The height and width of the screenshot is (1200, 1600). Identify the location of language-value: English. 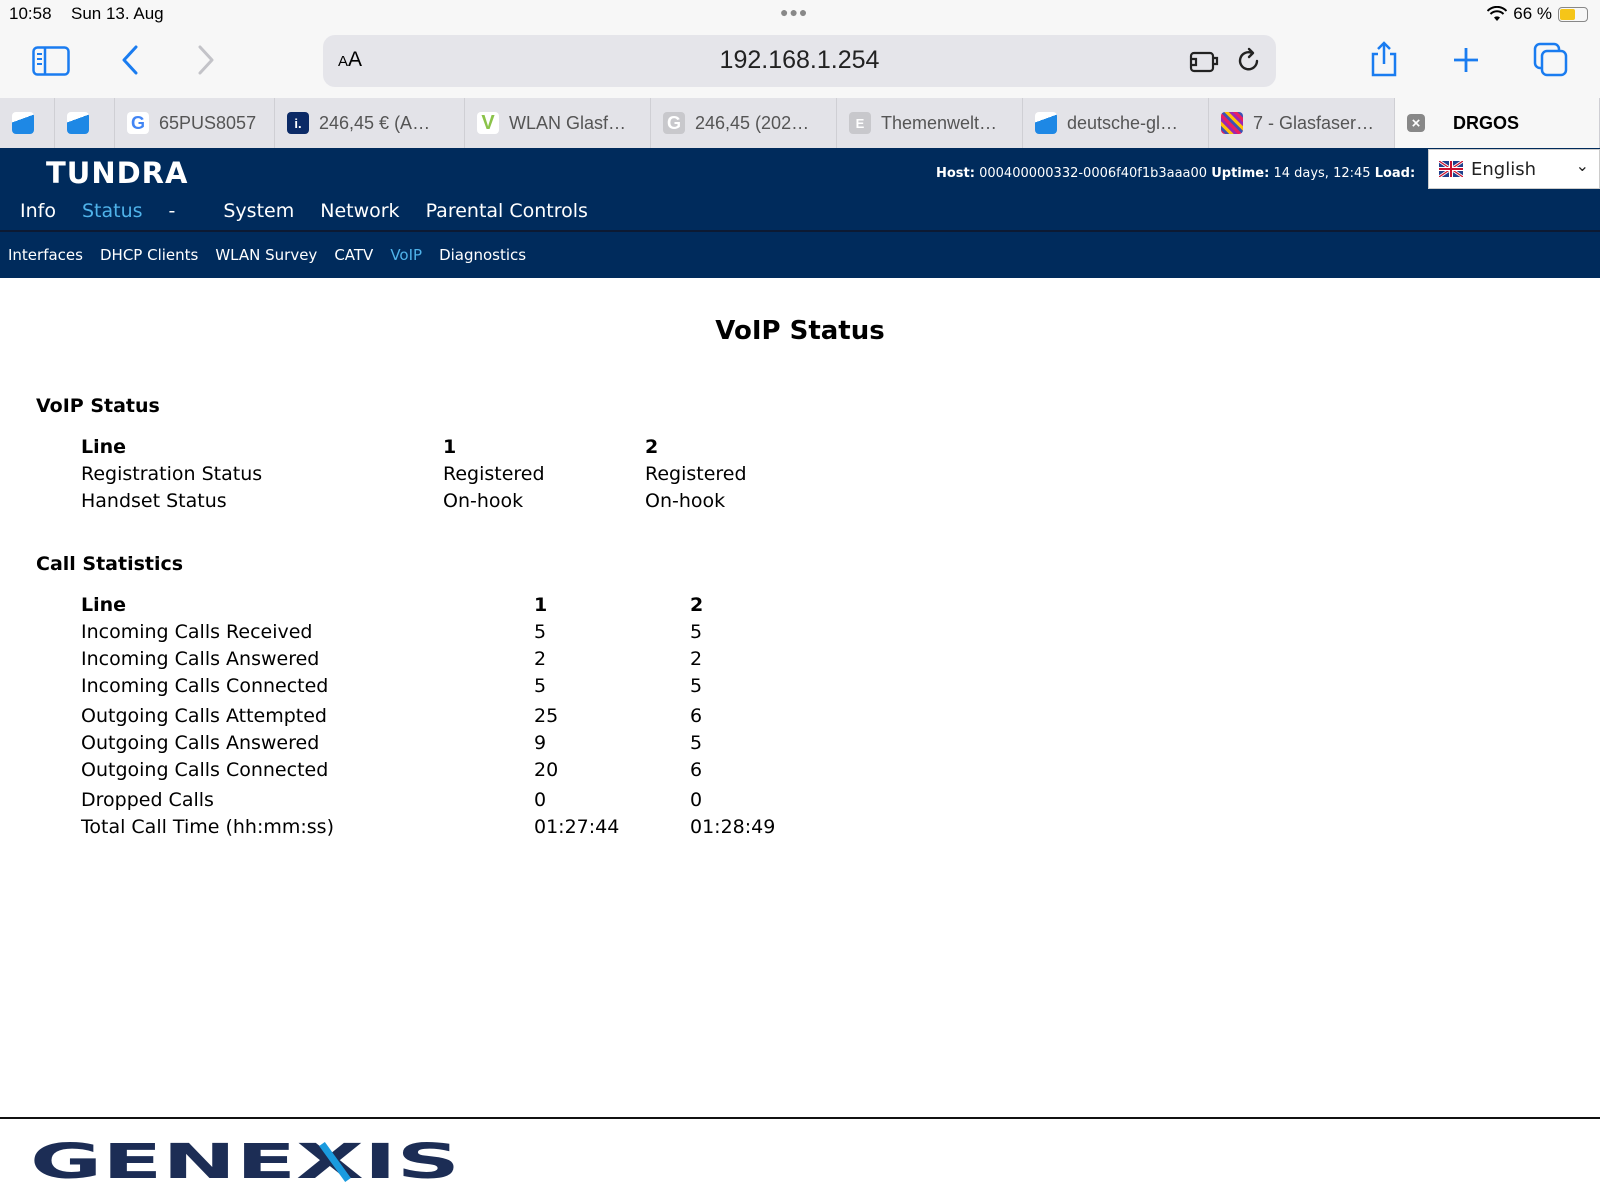
(1503, 169).